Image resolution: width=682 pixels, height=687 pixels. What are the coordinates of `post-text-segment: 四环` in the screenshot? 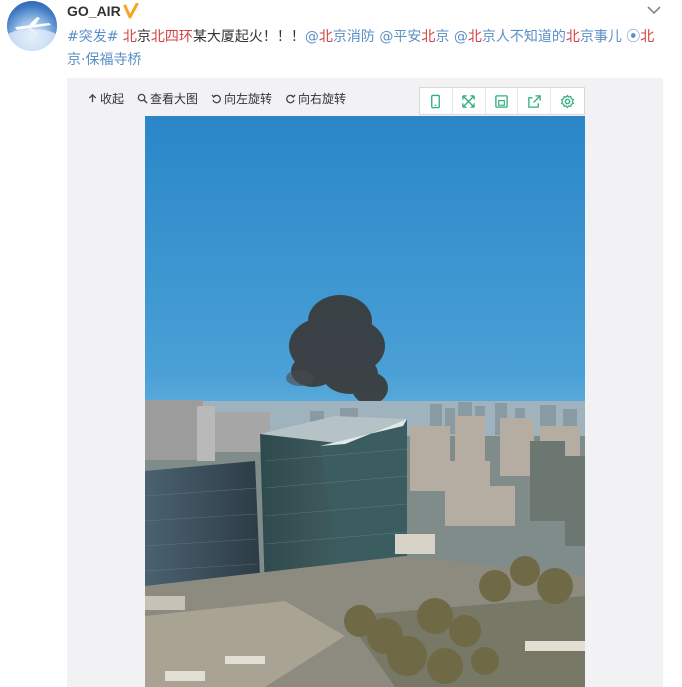 It's located at (179, 37).